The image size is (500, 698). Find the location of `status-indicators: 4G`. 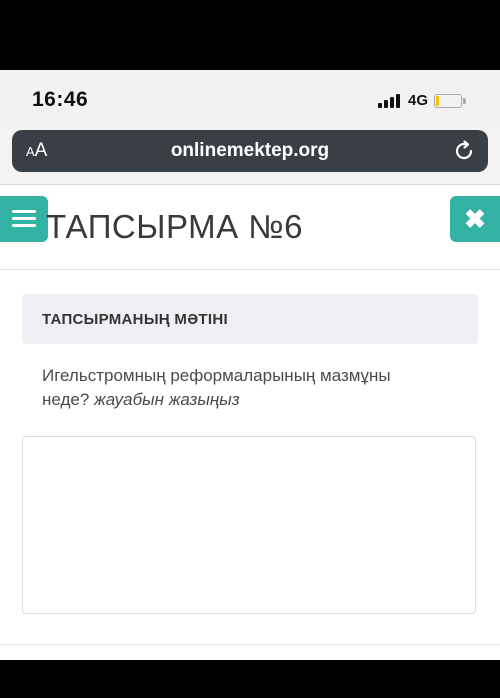

status-indicators: 4G is located at coordinates (421, 100).